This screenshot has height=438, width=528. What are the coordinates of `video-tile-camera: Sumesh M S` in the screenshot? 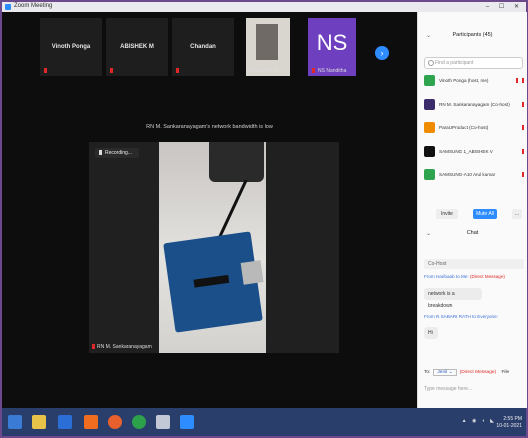 It's located at (268, 47).